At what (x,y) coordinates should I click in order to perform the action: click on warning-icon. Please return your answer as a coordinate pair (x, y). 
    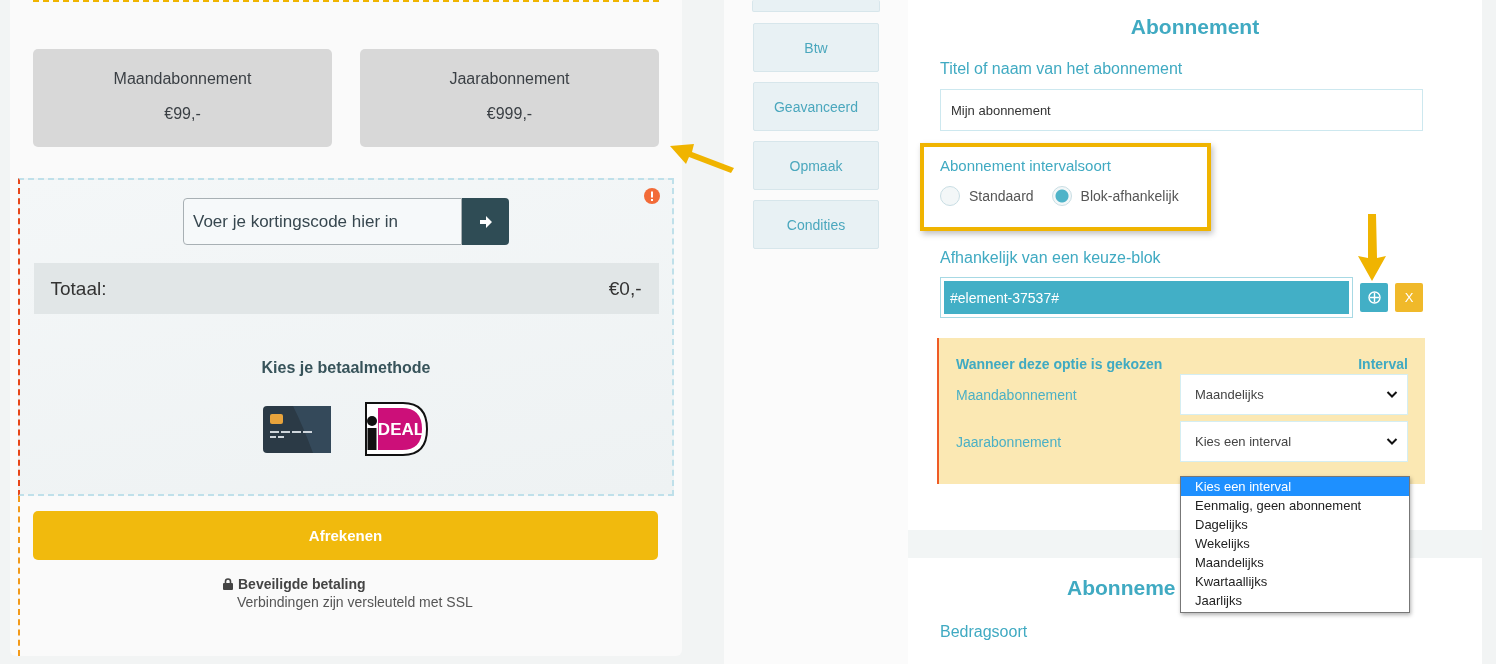
    Looking at the image, I should click on (652, 196).